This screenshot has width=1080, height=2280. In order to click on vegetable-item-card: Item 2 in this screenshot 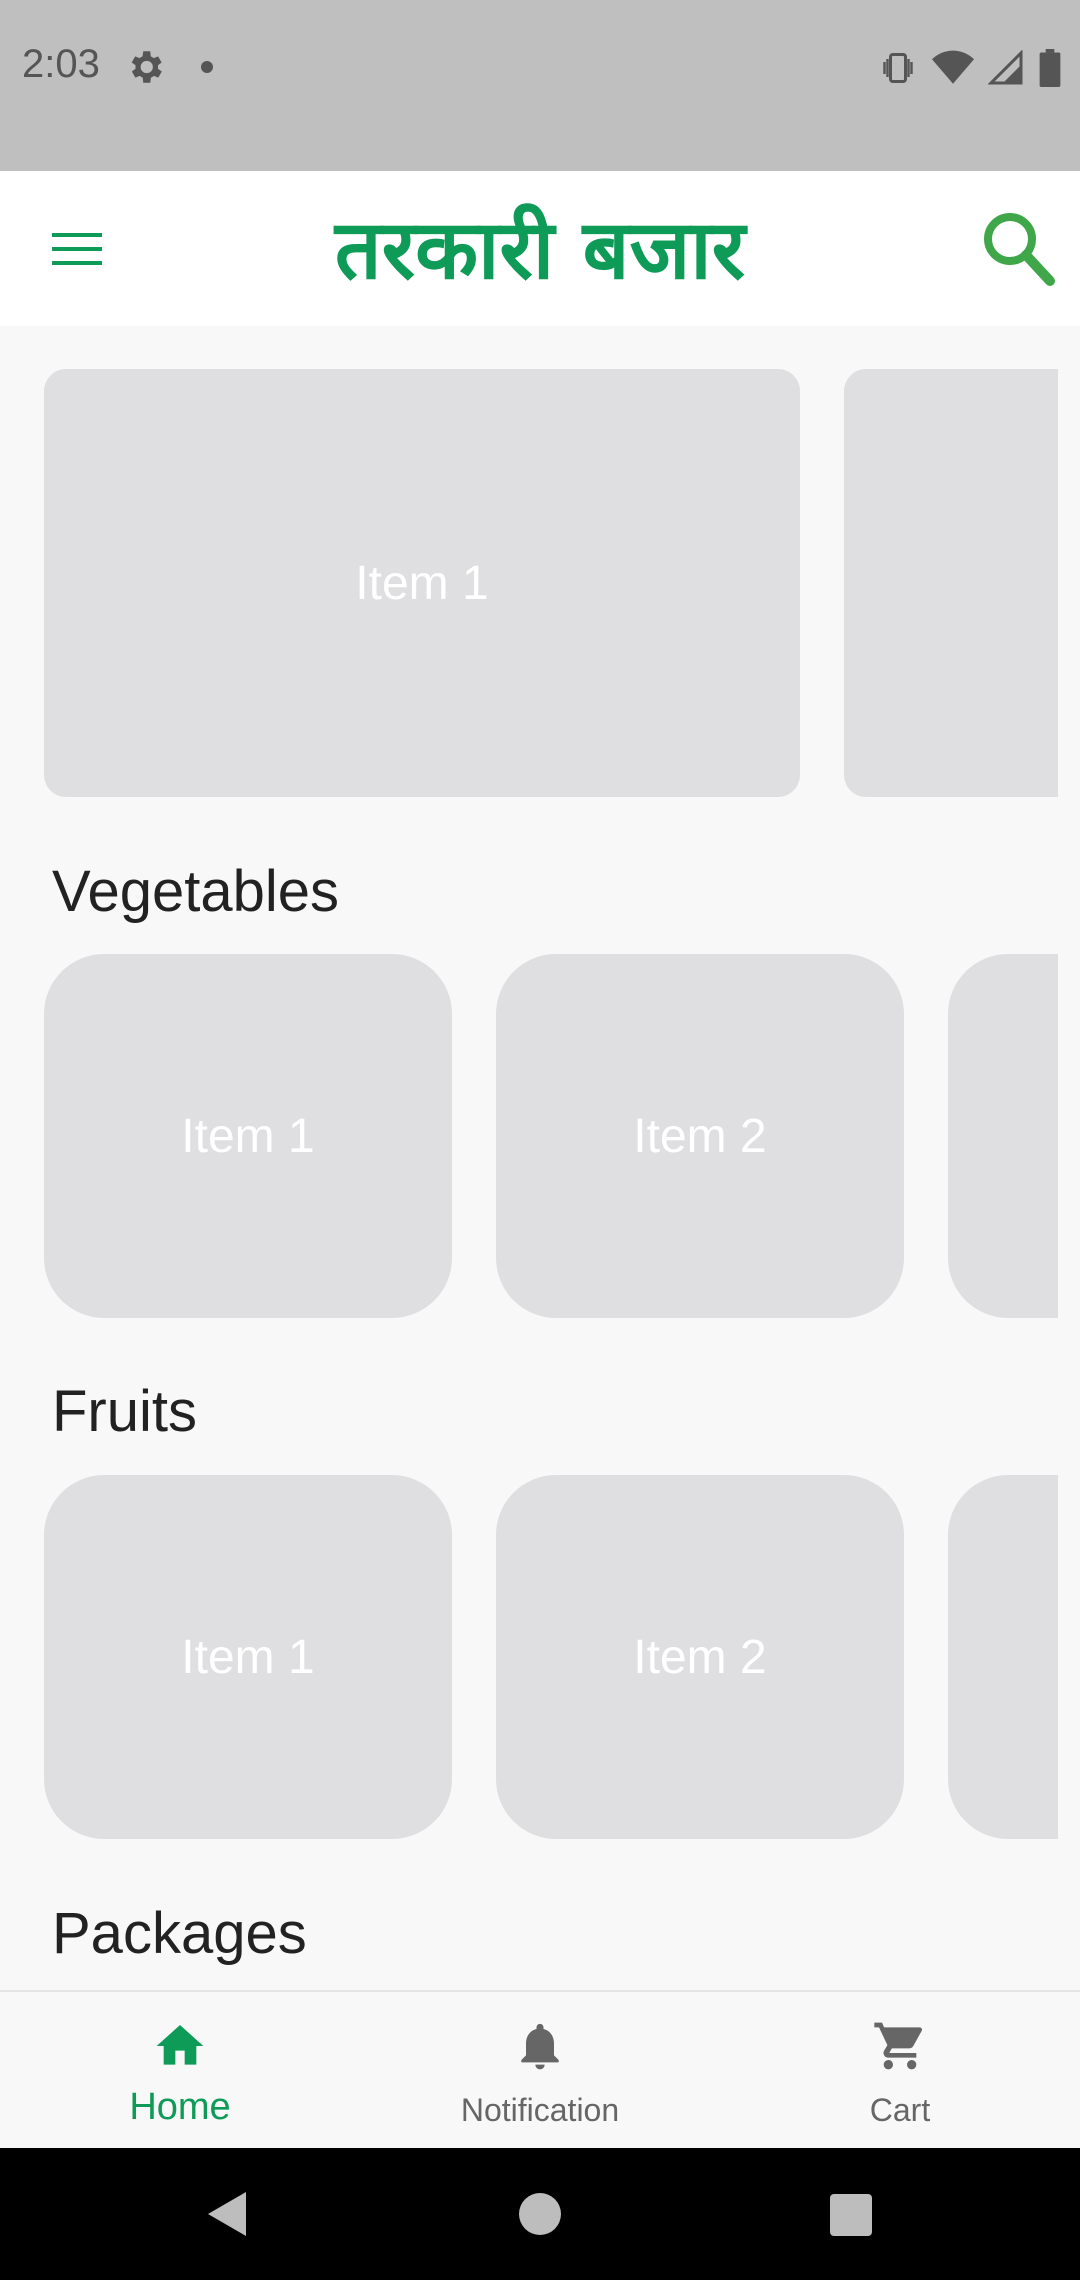, I will do `click(700, 1136)`.